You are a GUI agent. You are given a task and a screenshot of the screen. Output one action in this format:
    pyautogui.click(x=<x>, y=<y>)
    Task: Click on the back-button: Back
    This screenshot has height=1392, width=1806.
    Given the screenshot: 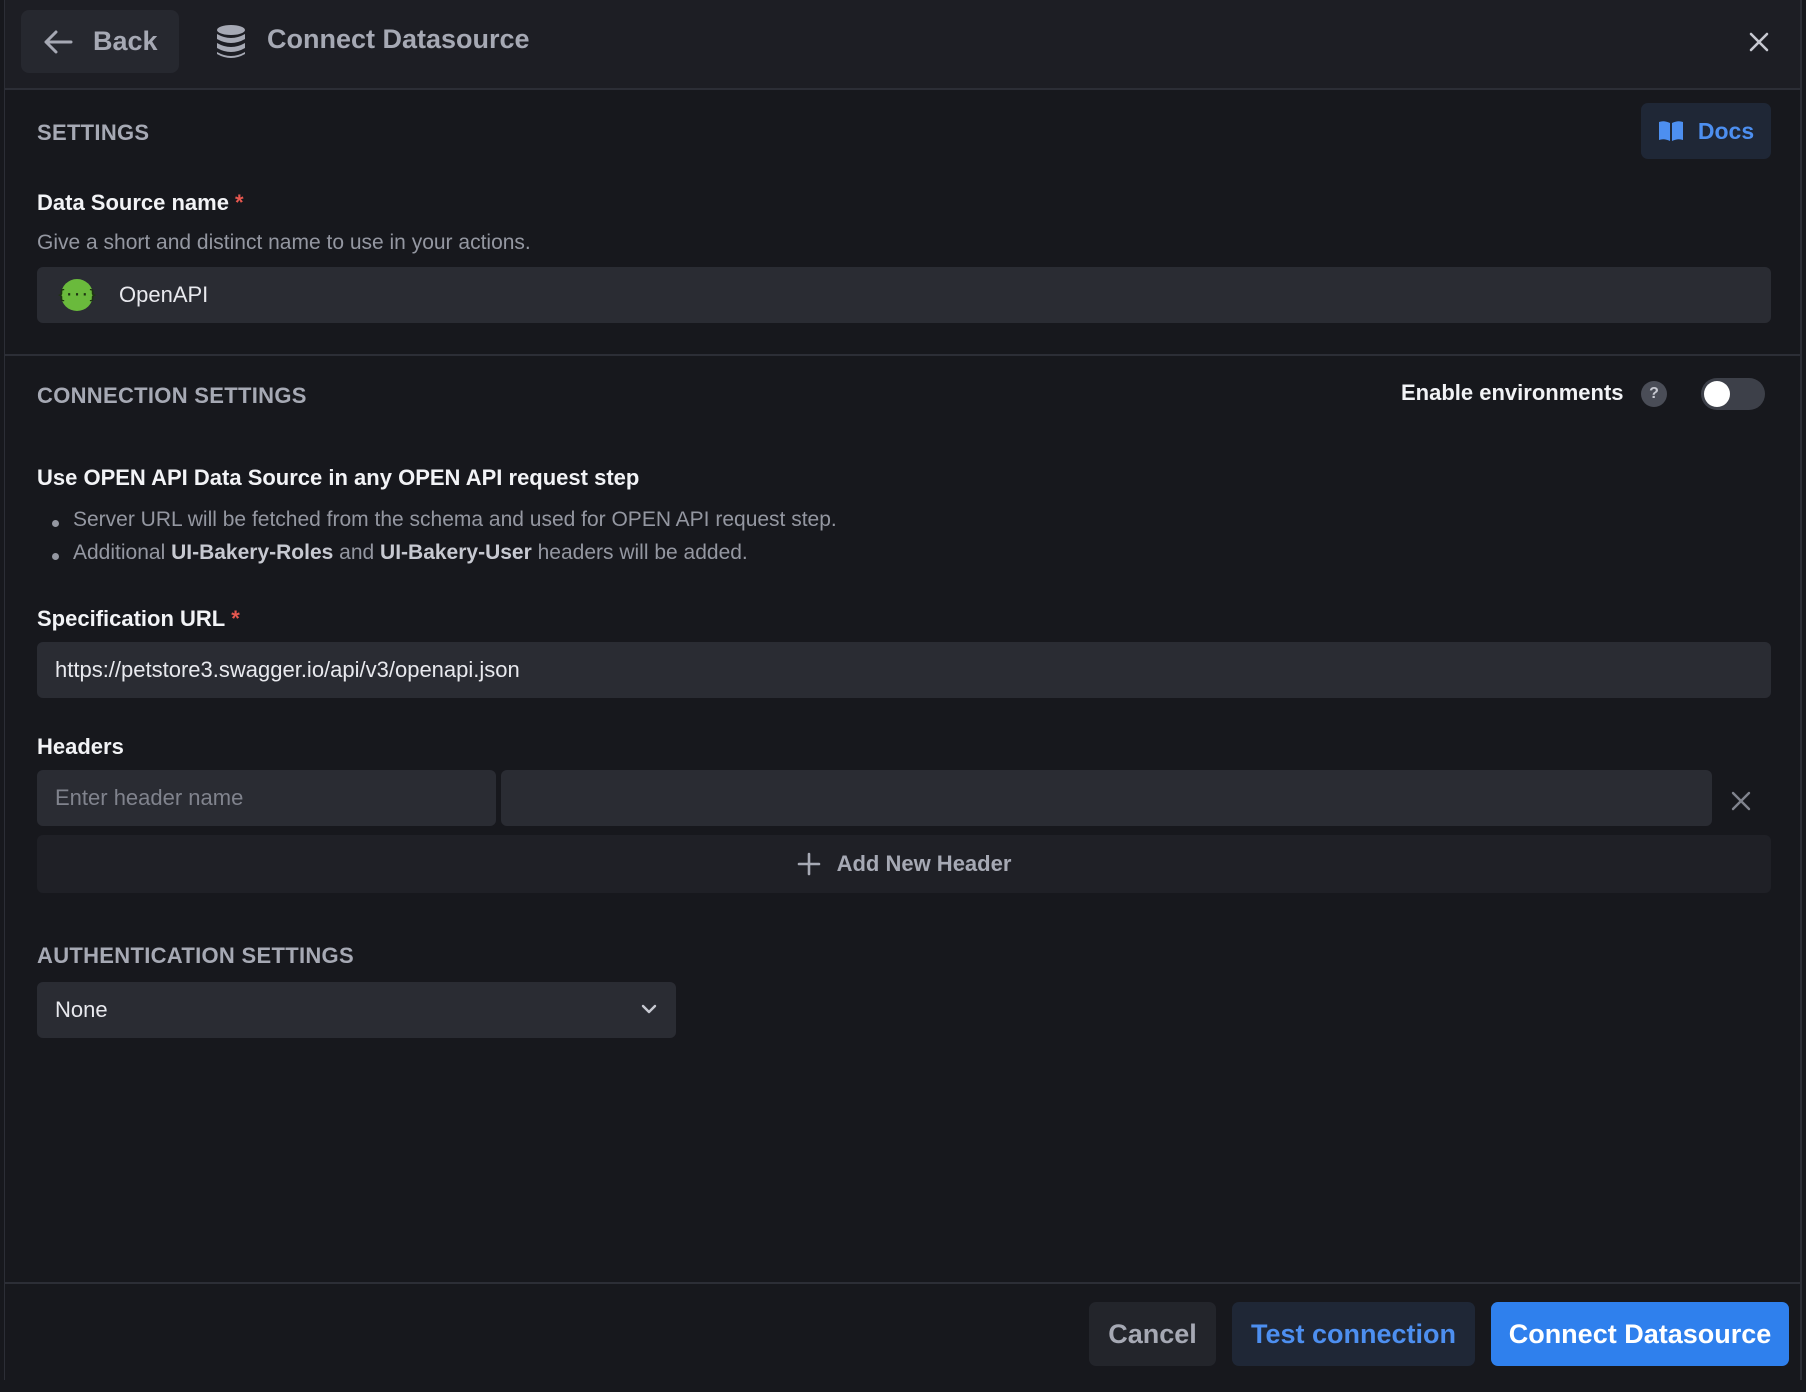 What is the action you would take?
    pyautogui.click(x=100, y=41)
    